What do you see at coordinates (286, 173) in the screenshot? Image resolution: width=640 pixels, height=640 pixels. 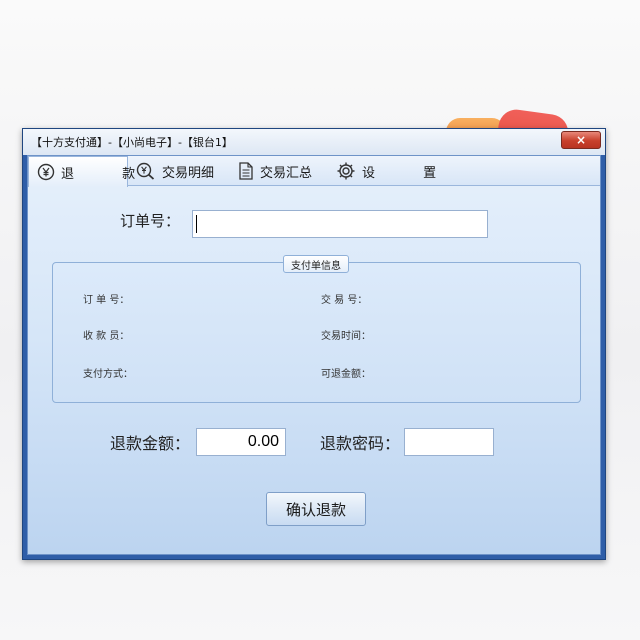 I see `tab-transaction-summary-label: 交易汇总` at bounding box center [286, 173].